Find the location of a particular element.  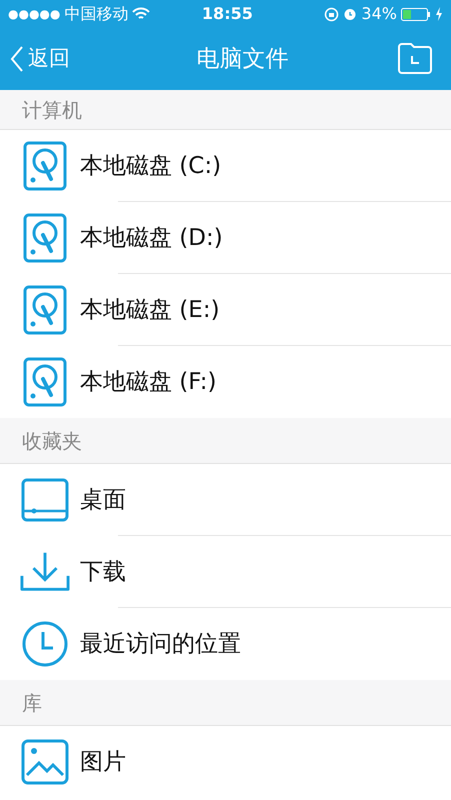

section-header: 计算机 is located at coordinates (52, 110).